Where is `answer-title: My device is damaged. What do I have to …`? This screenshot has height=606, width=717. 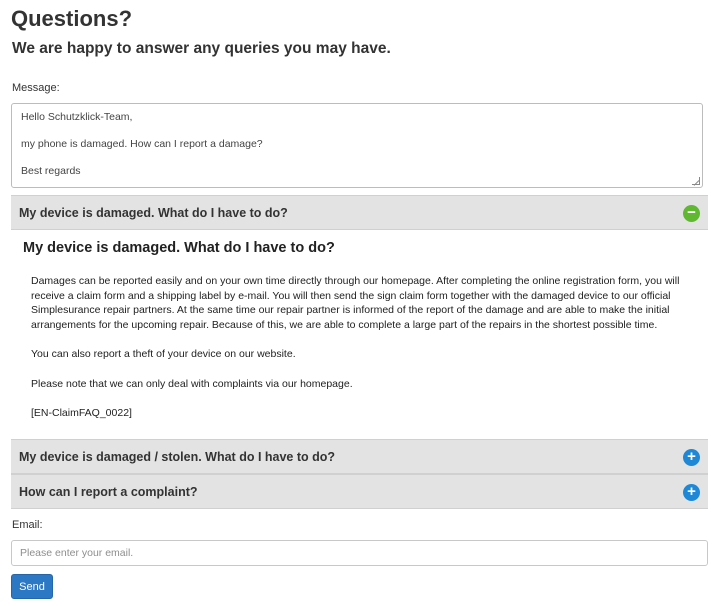 answer-title: My device is damaged. What do I have to … is located at coordinates (179, 248).